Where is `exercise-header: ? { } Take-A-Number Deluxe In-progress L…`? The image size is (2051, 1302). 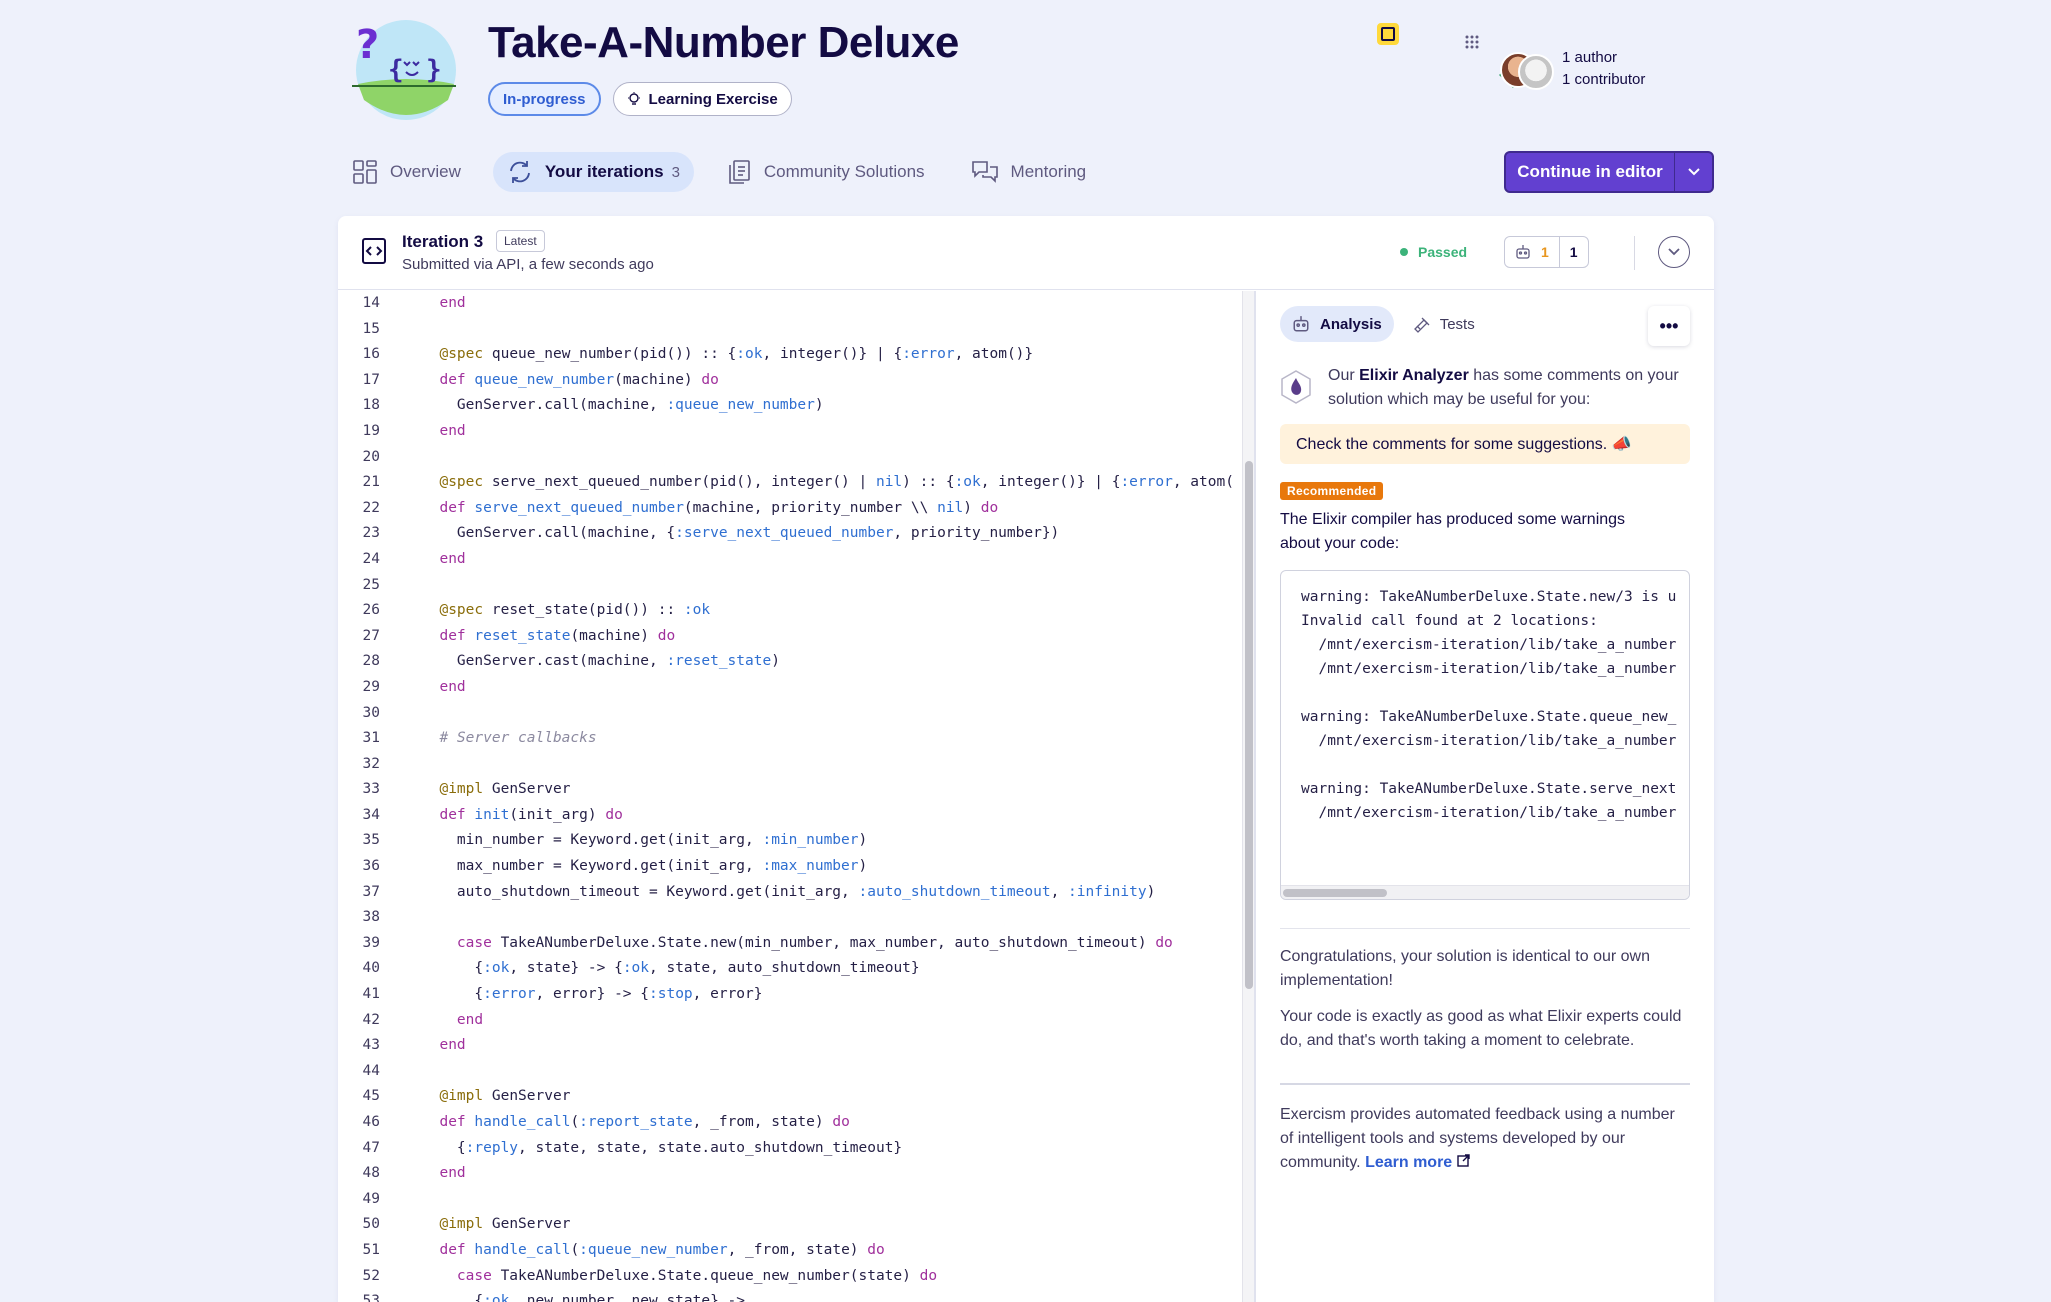
exercise-header: ? { } Take-A-Number Deluxe In-progress L… is located at coordinates (1026, 70).